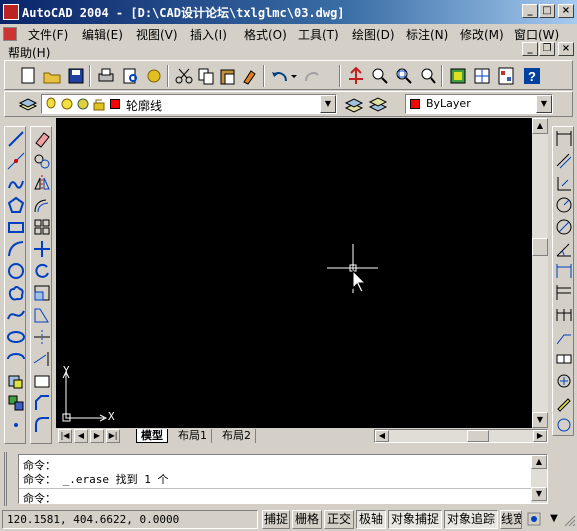  Describe the element at coordinates (564, 161) in the screenshot. I see `aligned-dimension-icon` at that location.